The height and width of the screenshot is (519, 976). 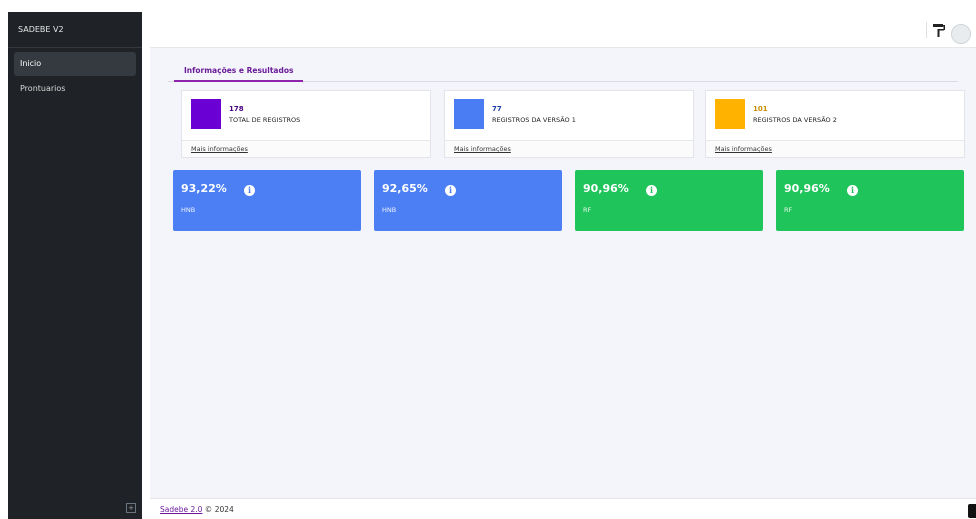 I want to click on page-footer: Sadebe 2.0 © 2024, so click(x=563, y=508).